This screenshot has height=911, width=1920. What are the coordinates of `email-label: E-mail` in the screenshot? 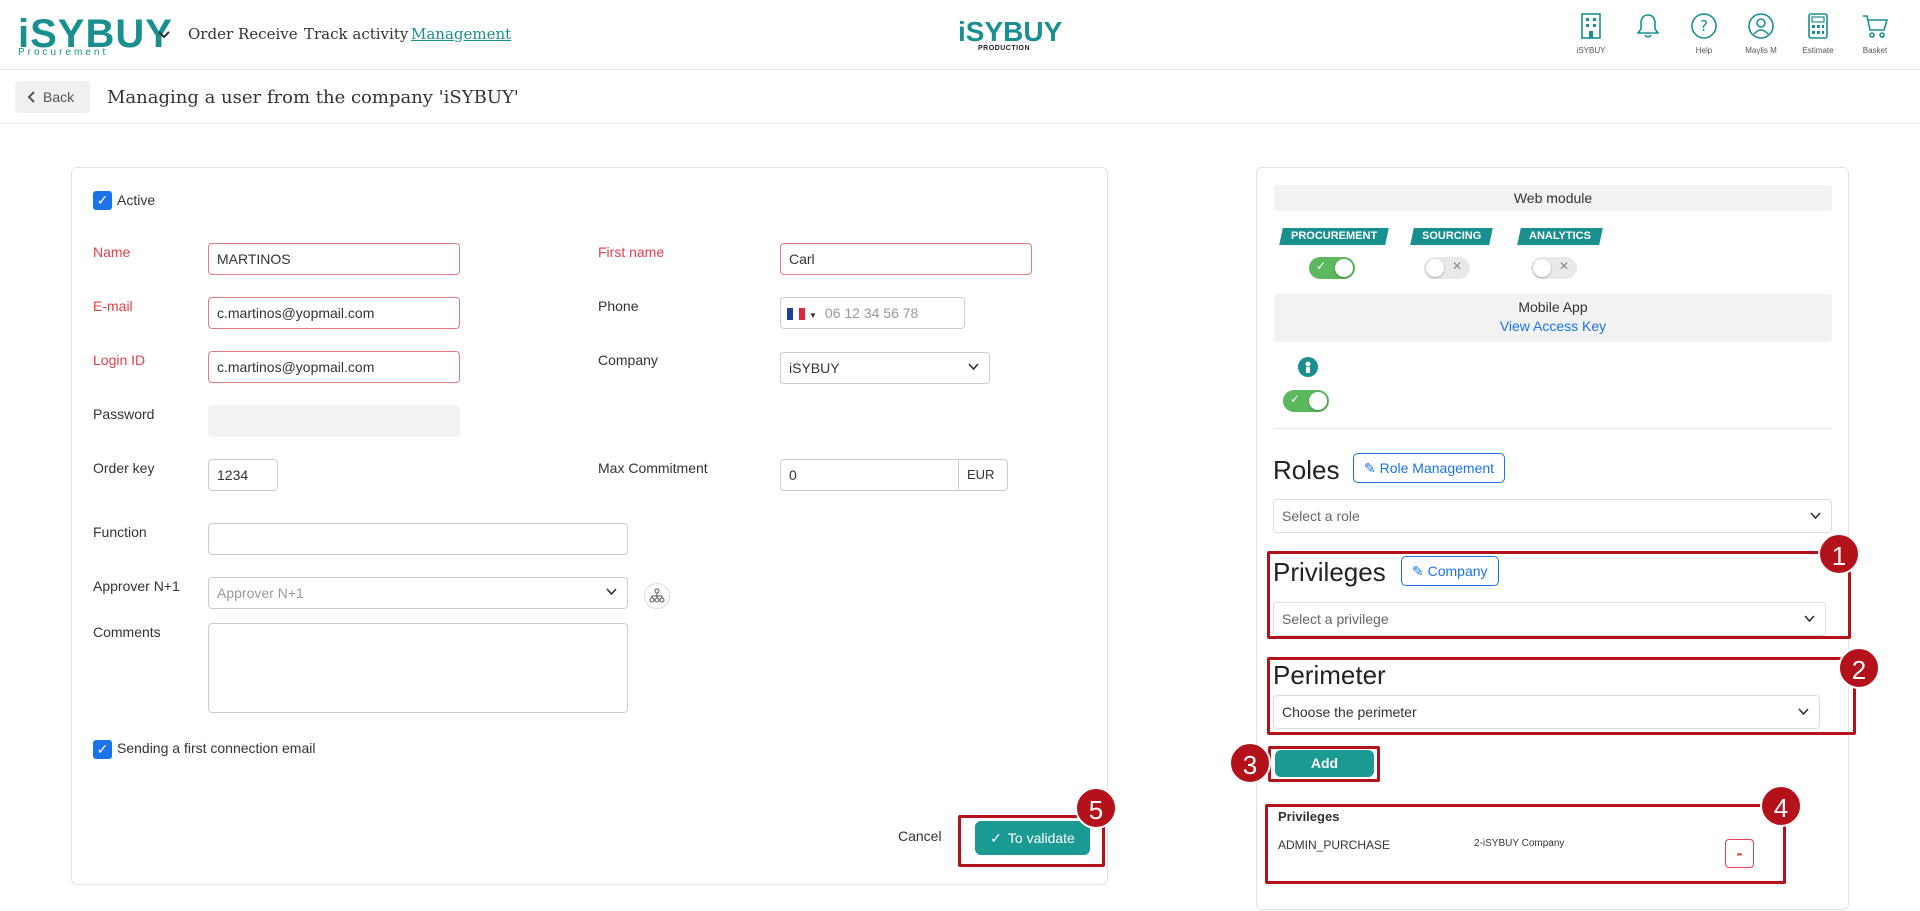 It's located at (113, 306).